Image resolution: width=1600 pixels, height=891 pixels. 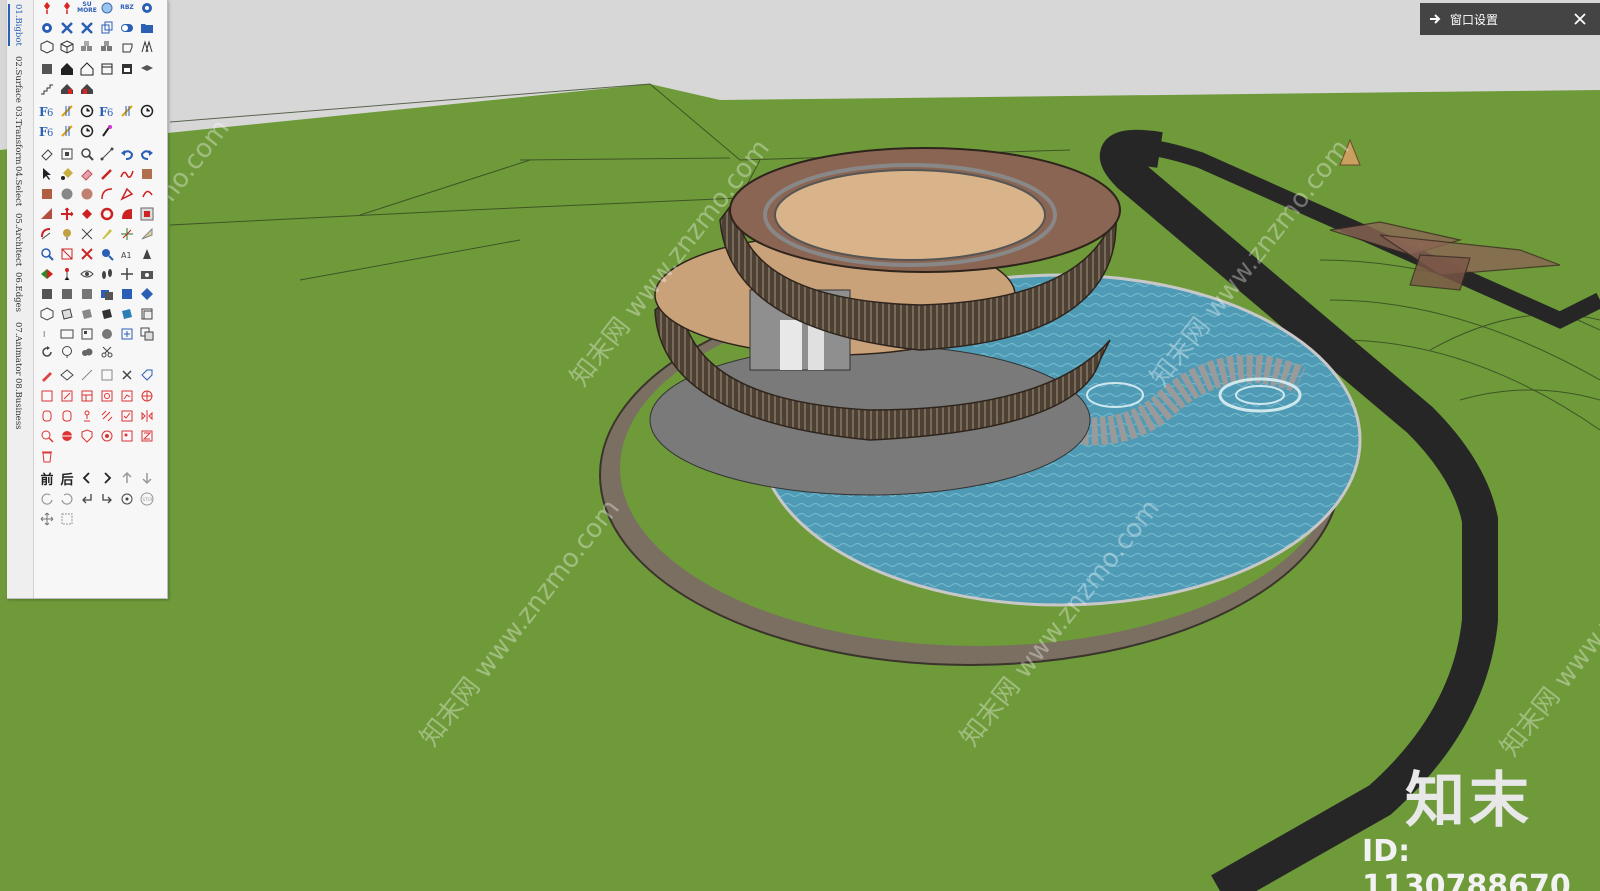 What do you see at coordinates (147, 436) in the screenshot?
I see `z-icon` at bounding box center [147, 436].